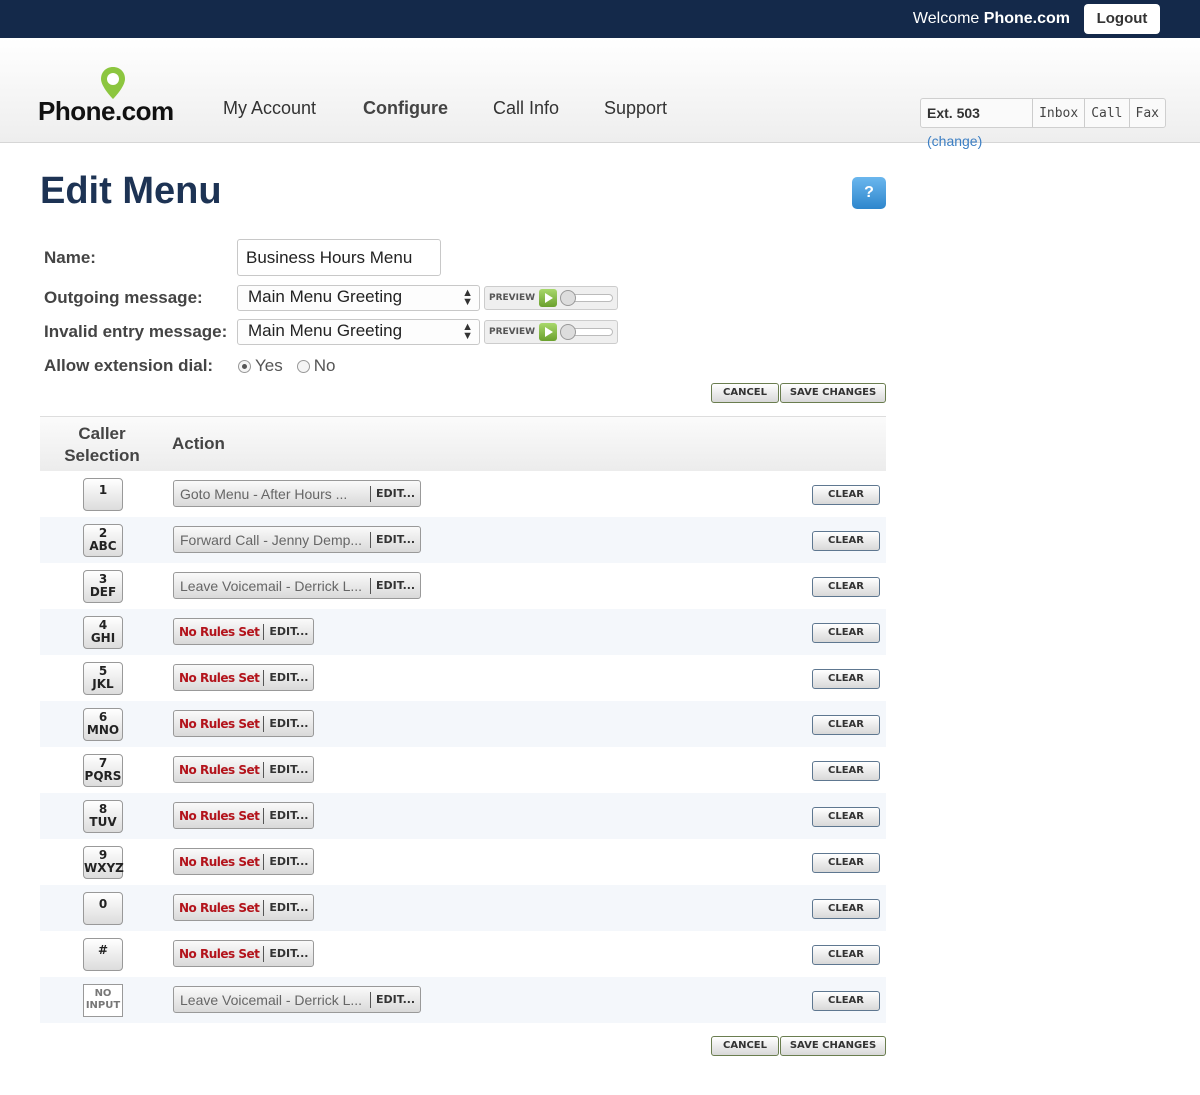  What do you see at coordinates (339, 257) in the screenshot?
I see `menu-name-input` at bounding box center [339, 257].